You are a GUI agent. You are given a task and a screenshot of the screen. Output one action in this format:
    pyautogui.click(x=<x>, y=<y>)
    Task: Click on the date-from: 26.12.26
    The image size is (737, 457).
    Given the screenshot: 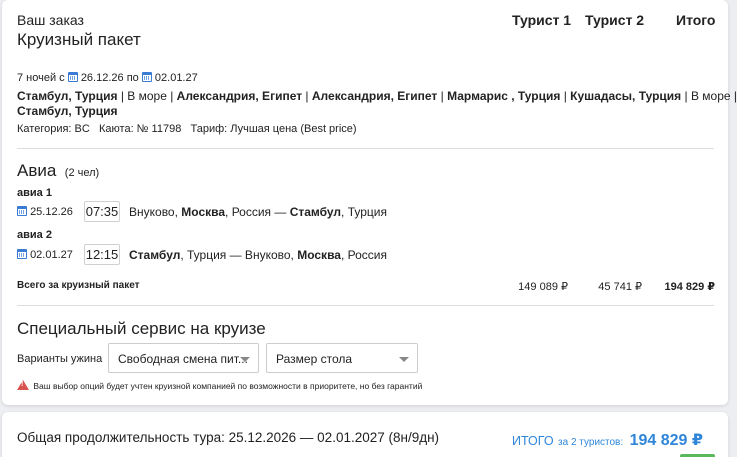 What is the action you would take?
    pyautogui.click(x=102, y=78)
    